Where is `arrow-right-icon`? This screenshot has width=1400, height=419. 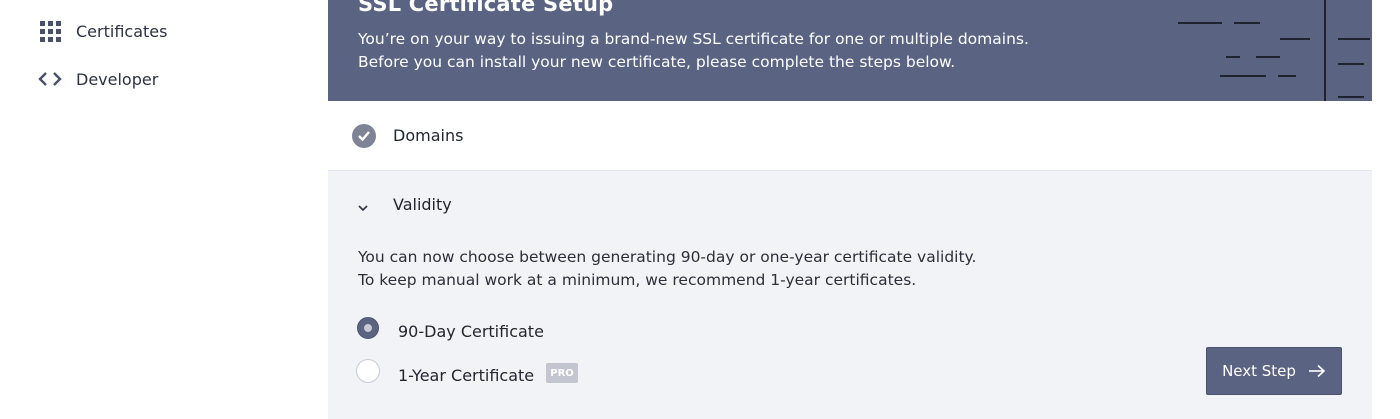
arrow-right-icon is located at coordinates (1317, 371).